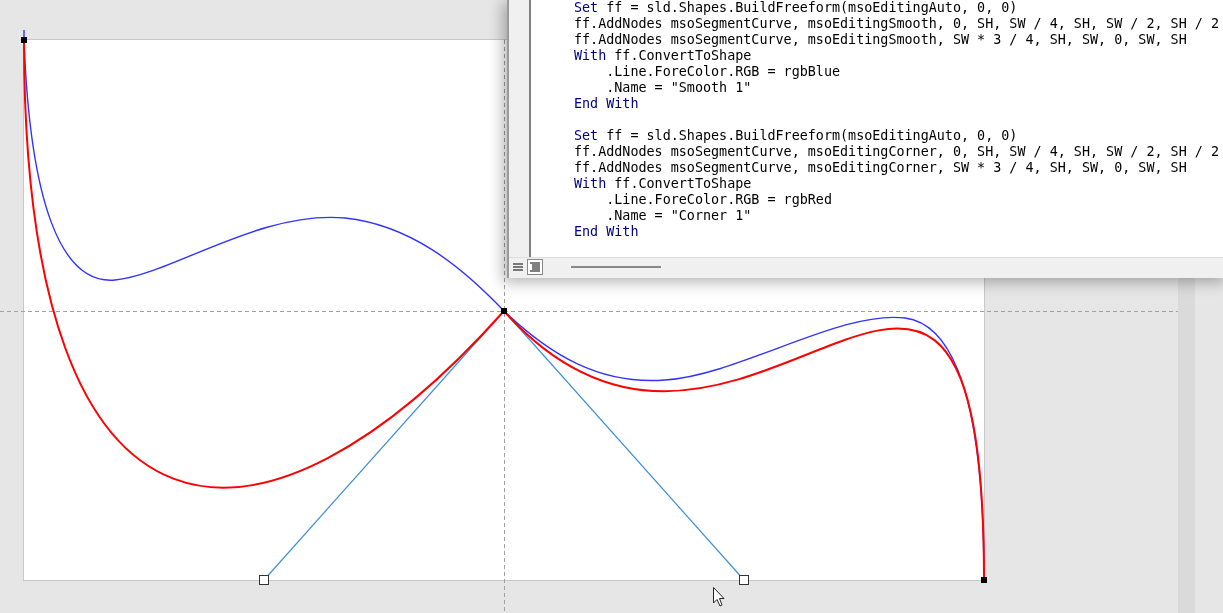 This screenshot has width=1223, height=613. I want to click on scrollbar-thumb, so click(616, 267).